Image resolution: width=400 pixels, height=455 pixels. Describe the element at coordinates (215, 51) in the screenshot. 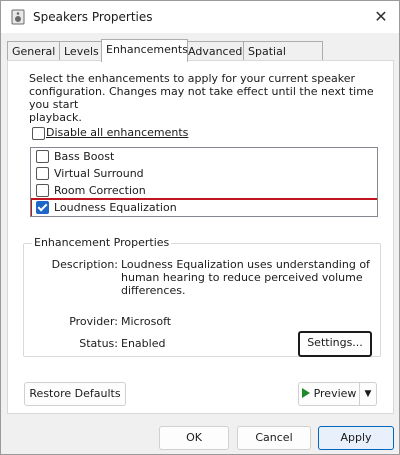

I see `tab-advanced: Advanced` at that location.